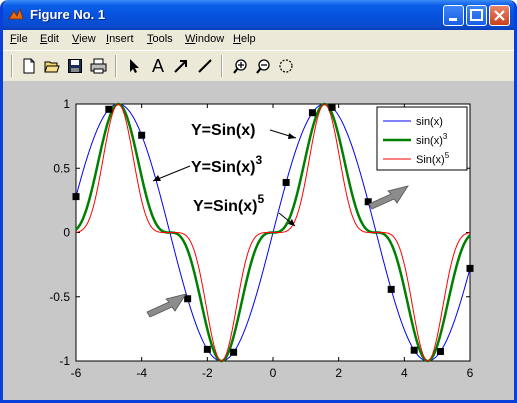  I want to click on print-icon, so click(98, 66).